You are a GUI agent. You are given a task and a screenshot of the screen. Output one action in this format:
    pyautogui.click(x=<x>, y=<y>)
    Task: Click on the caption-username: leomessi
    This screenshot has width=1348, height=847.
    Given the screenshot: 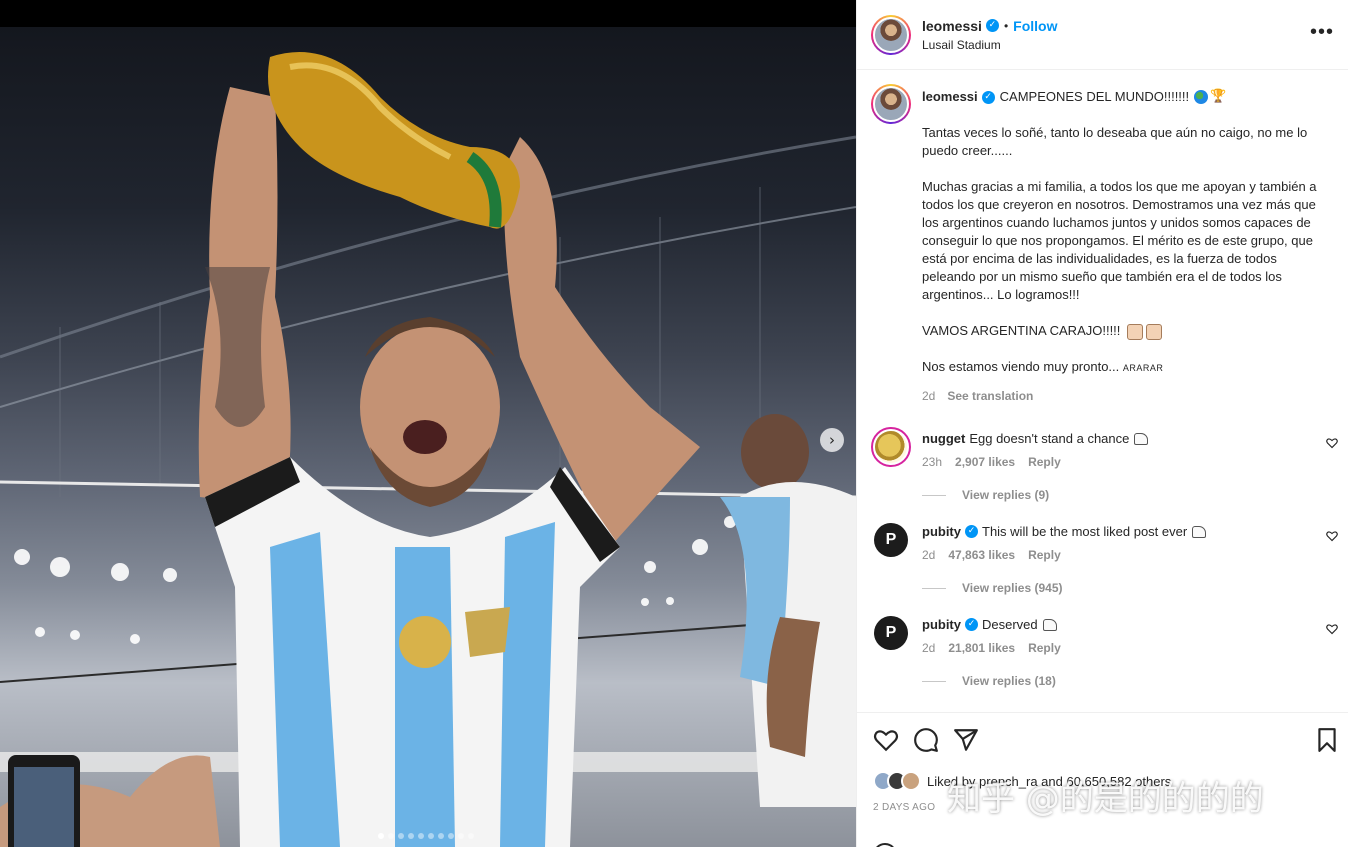 What is the action you would take?
    pyautogui.click(x=950, y=97)
    